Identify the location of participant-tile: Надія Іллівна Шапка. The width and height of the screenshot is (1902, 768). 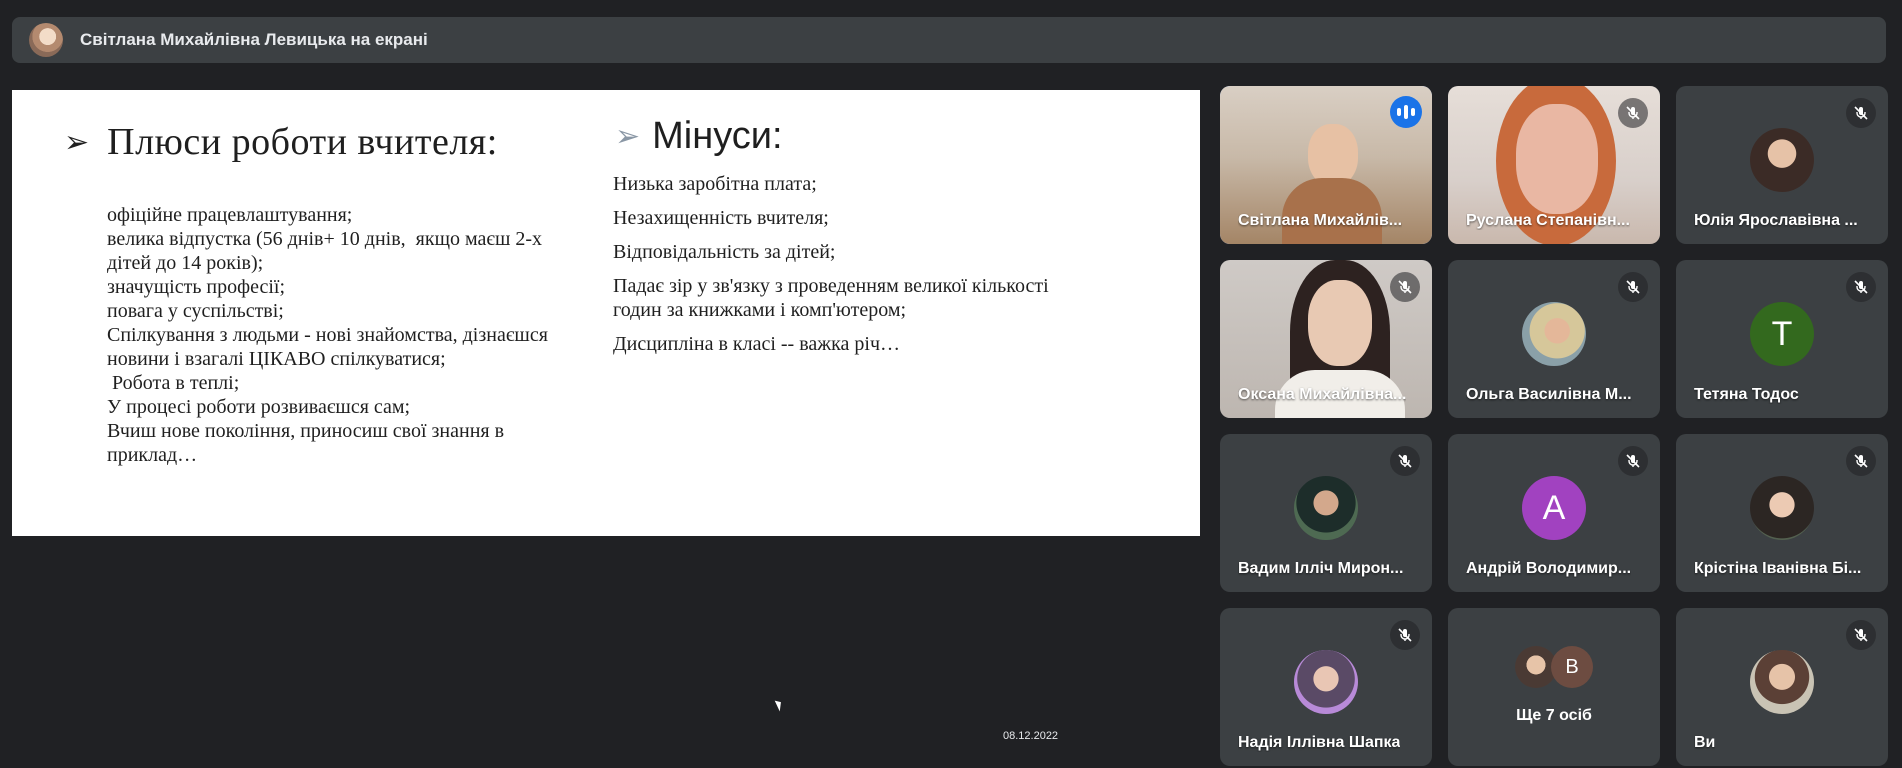
(1326, 687).